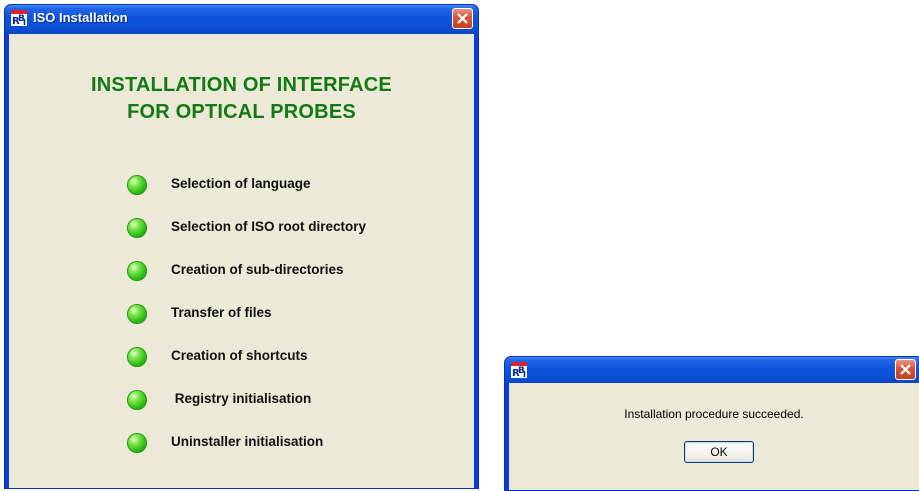  What do you see at coordinates (80, 17) in the screenshot?
I see `window-title: ISO Installation` at bounding box center [80, 17].